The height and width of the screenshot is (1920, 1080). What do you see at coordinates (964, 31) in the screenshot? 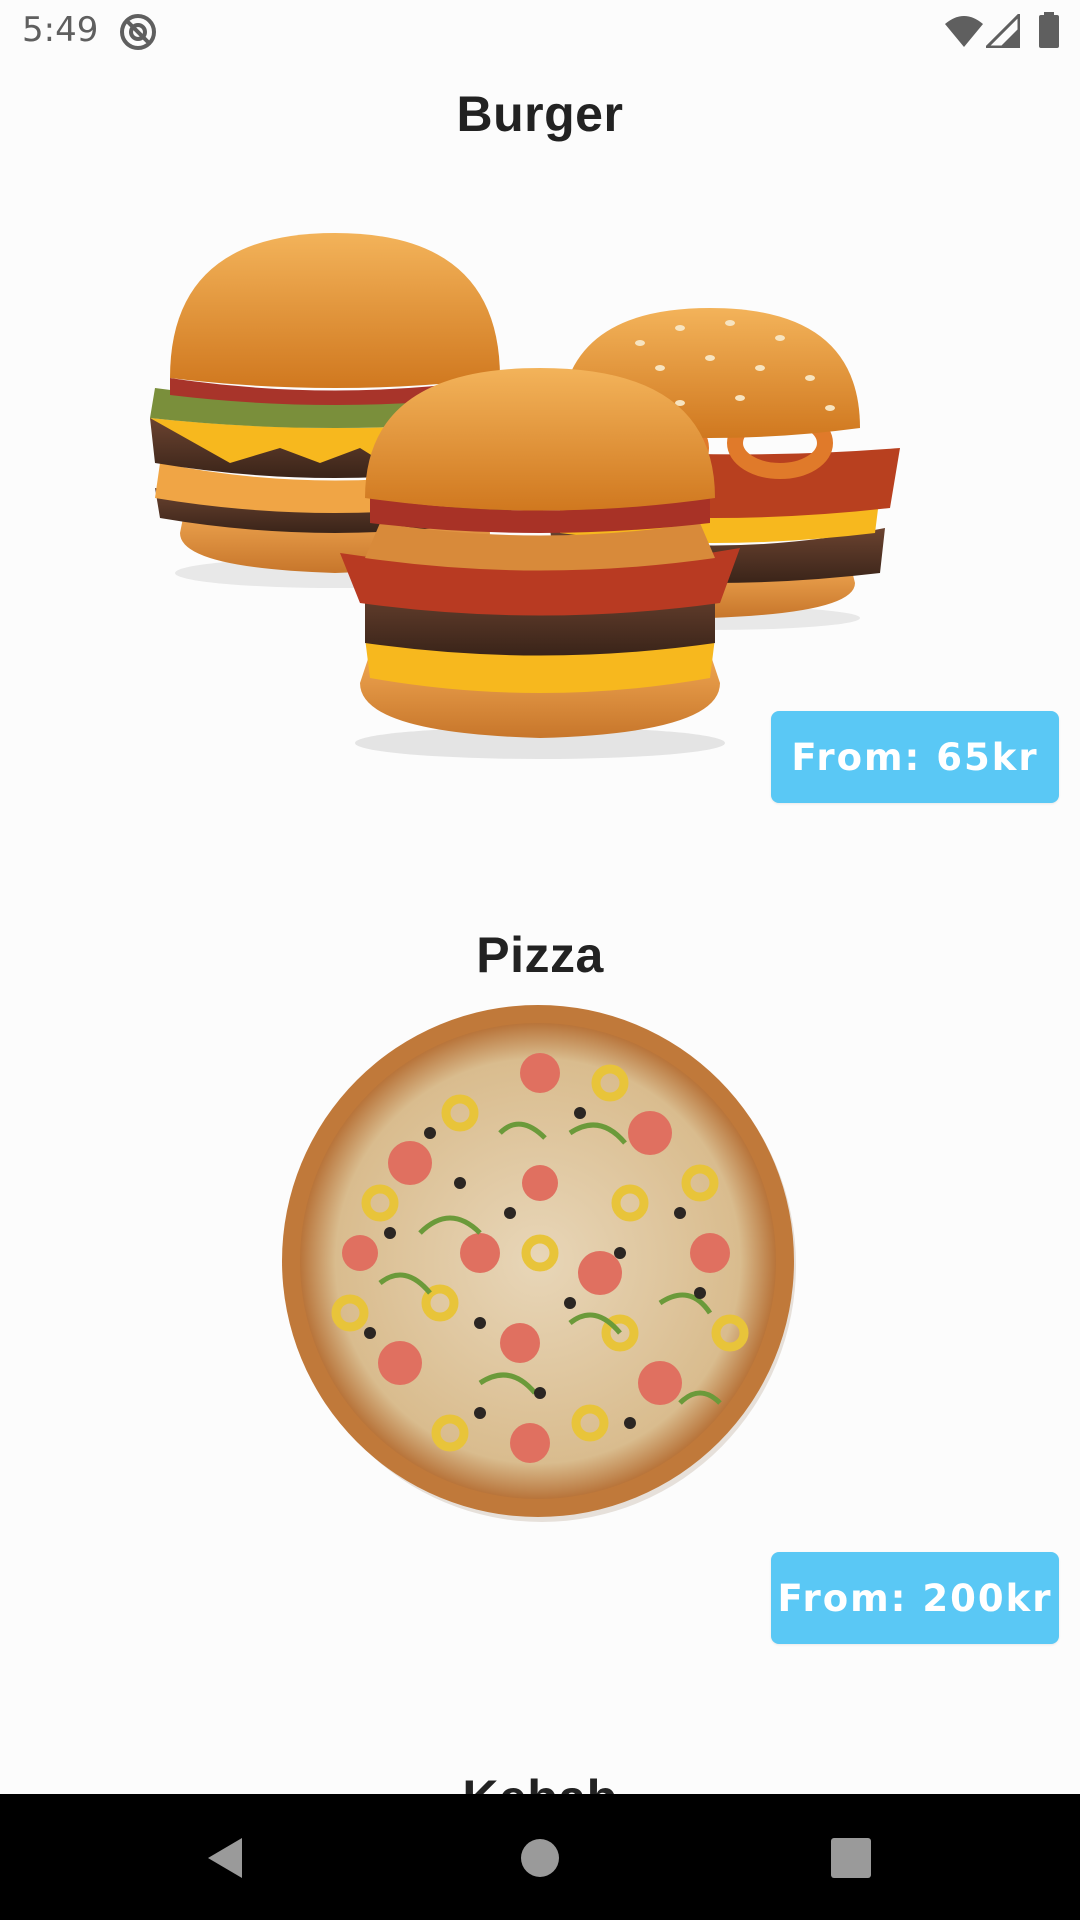
I see `wifi-icon` at bounding box center [964, 31].